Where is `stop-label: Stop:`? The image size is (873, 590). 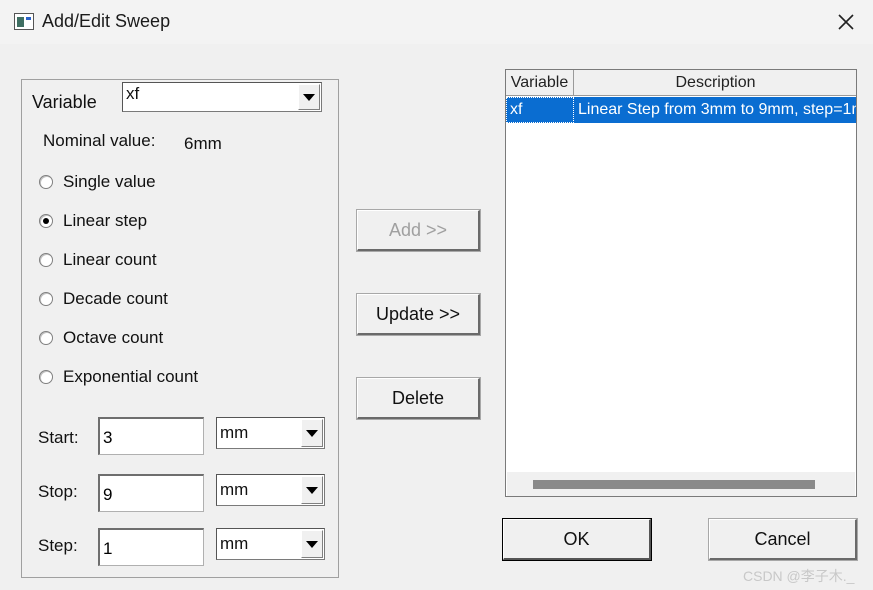 stop-label: Stop: is located at coordinates (58, 491).